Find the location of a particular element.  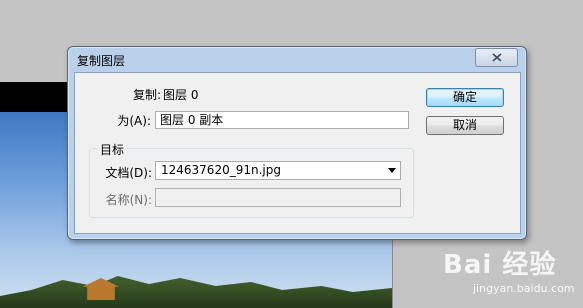

name-label: 名称(N): is located at coordinates (128, 200).